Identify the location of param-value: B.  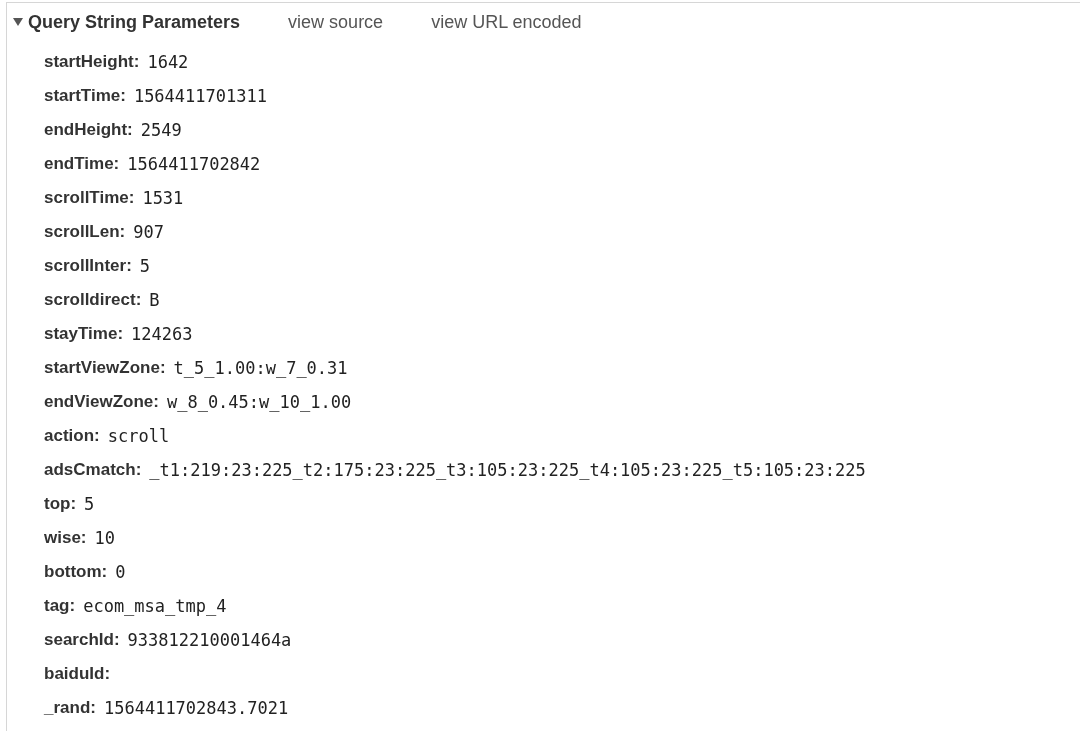
(154, 300).